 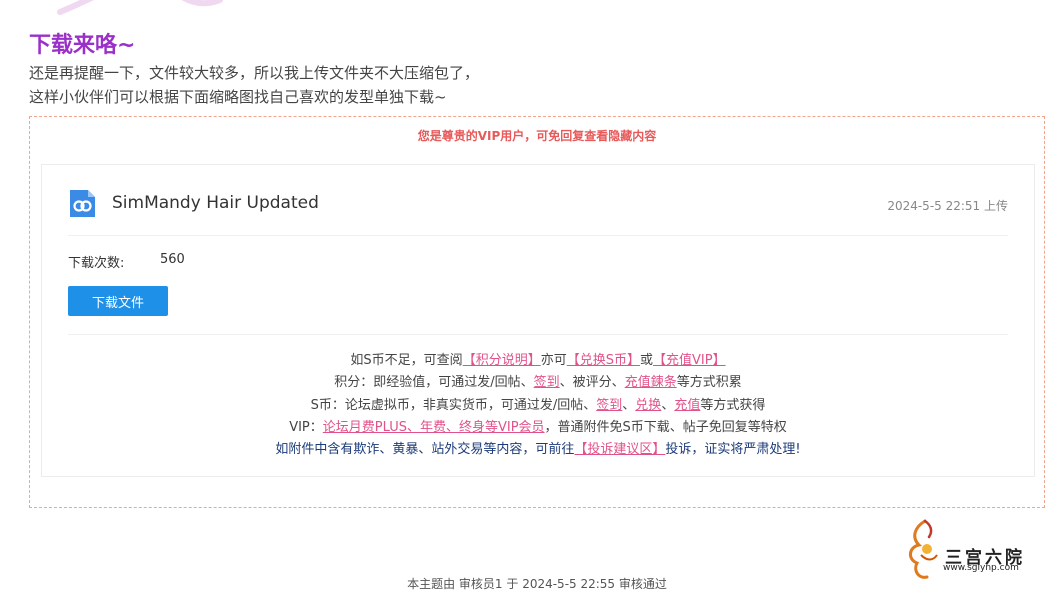 What do you see at coordinates (215, 203) in the screenshot?
I see `attachment-file-name: SimMandy Hair Updated` at bounding box center [215, 203].